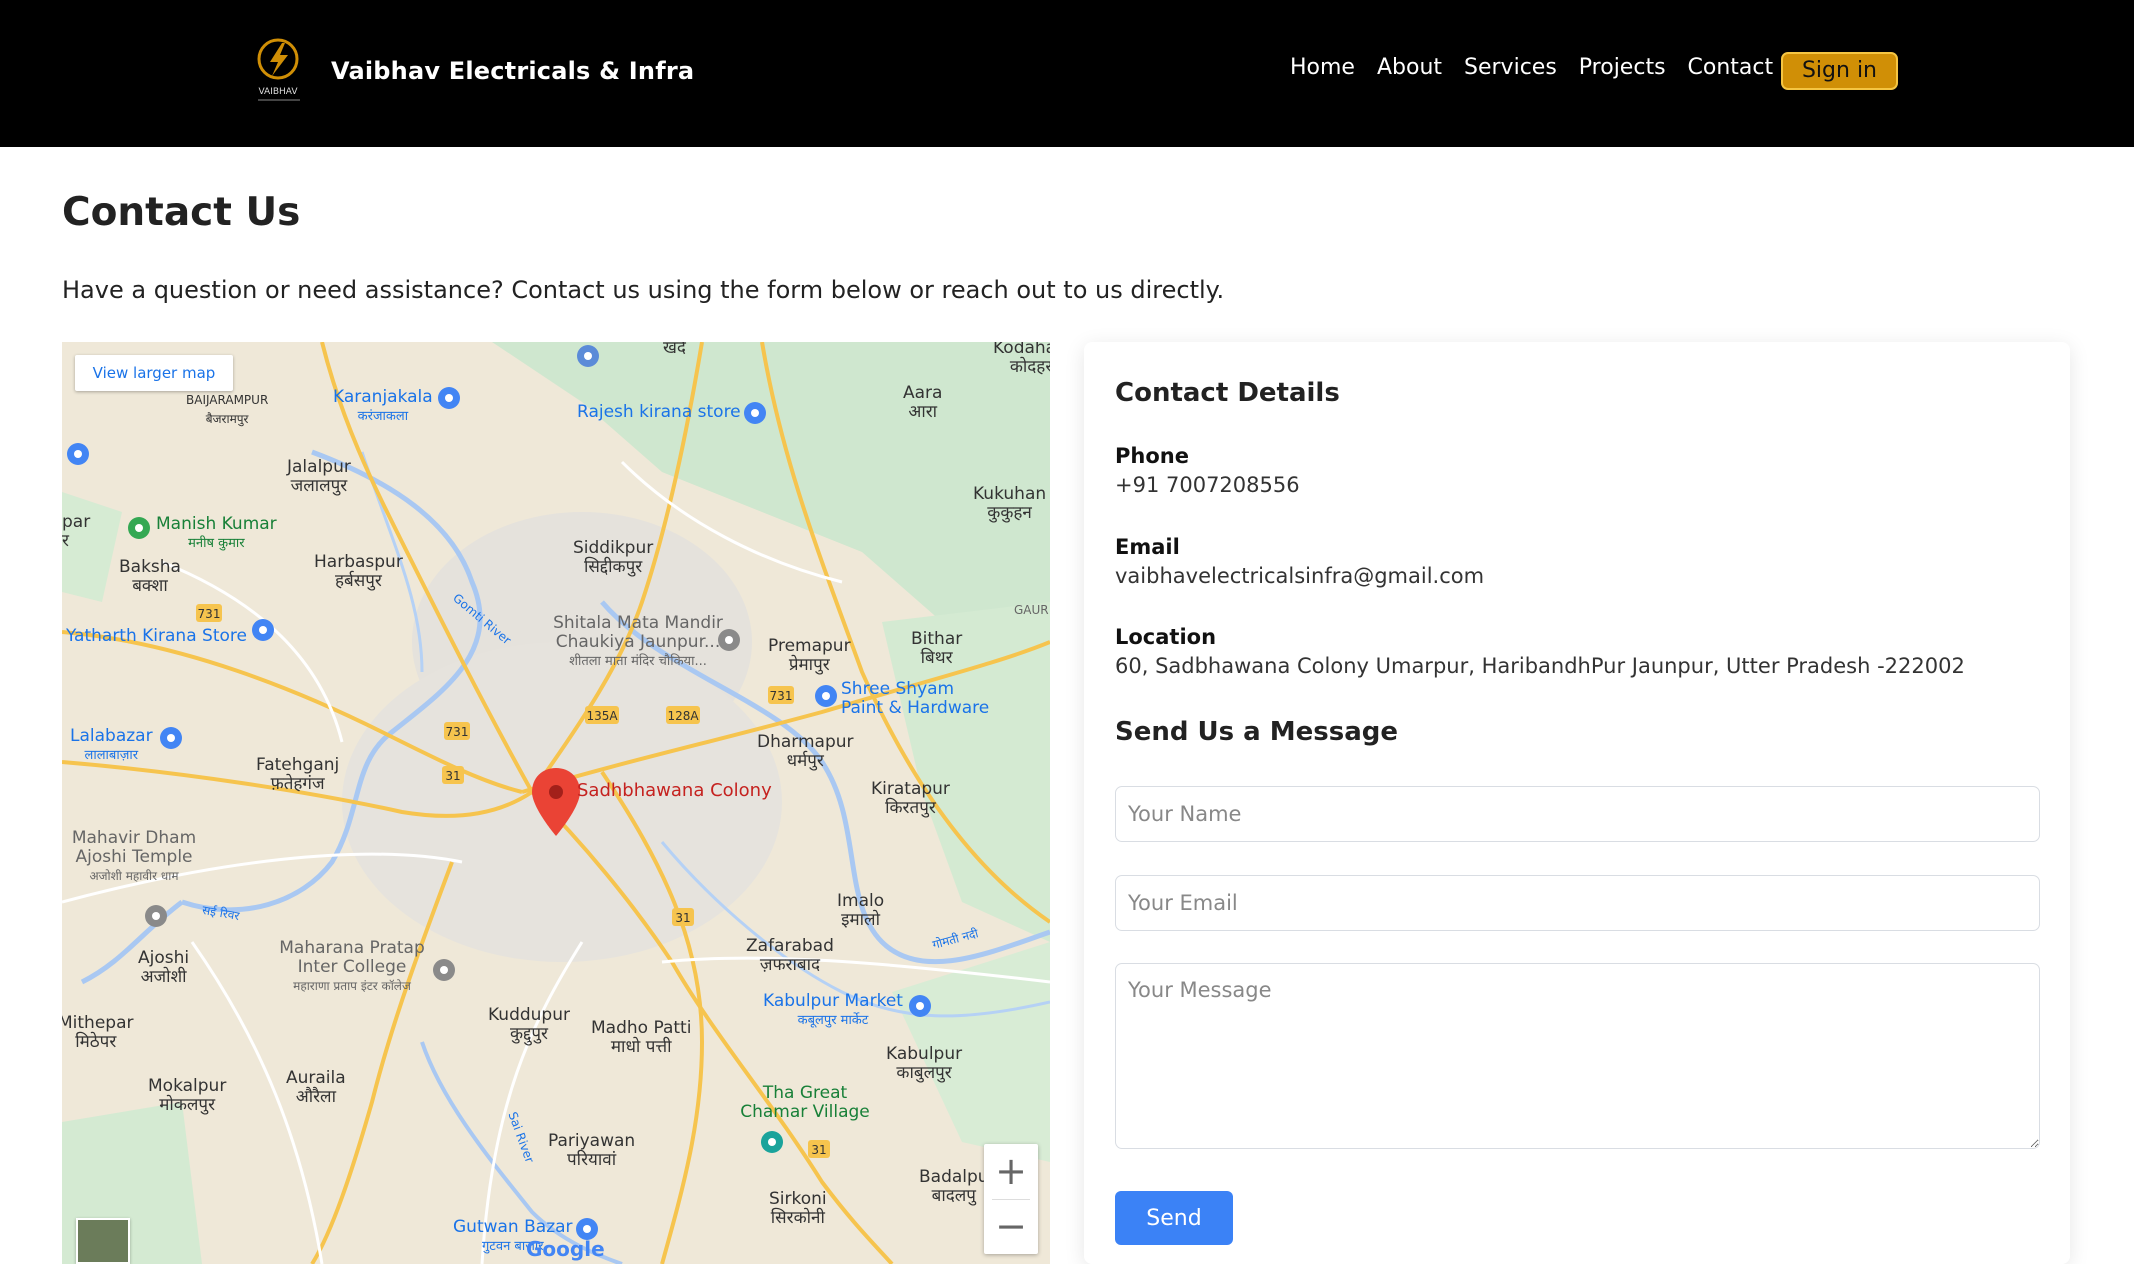 The width and height of the screenshot is (2134, 1264). What do you see at coordinates (278, 92) in the screenshot?
I see `logo-text: VAIBHAV` at bounding box center [278, 92].